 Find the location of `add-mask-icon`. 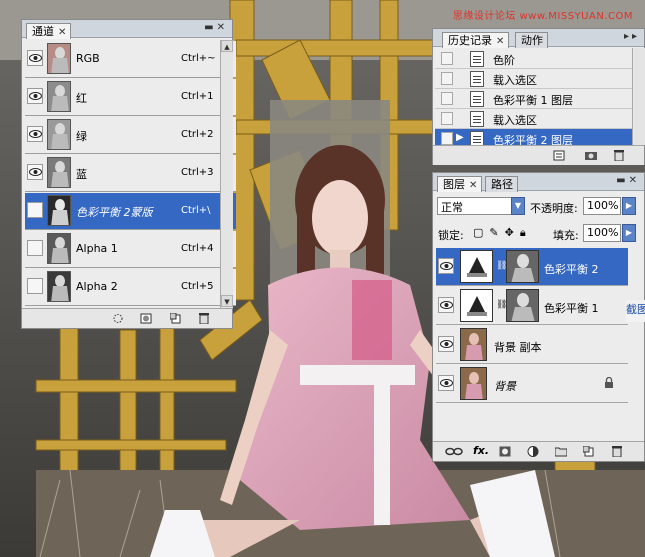

add-mask-icon is located at coordinates (505, 451).